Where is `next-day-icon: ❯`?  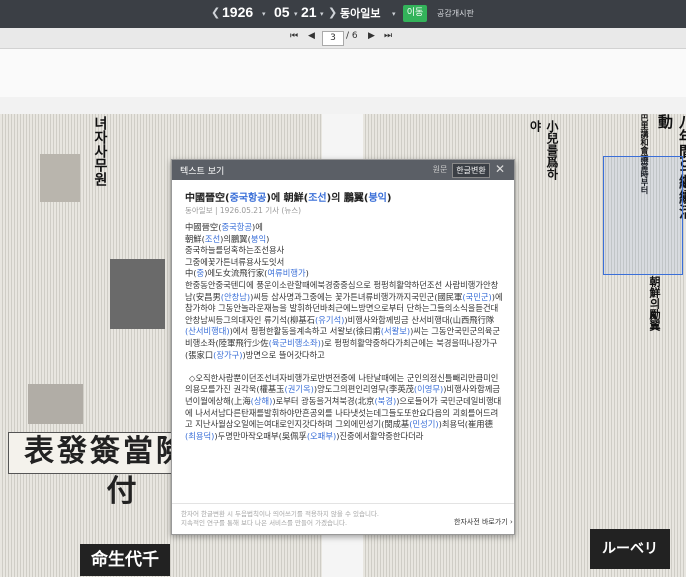
next-day-icon: ❯ is located at coordinates (332, 12).